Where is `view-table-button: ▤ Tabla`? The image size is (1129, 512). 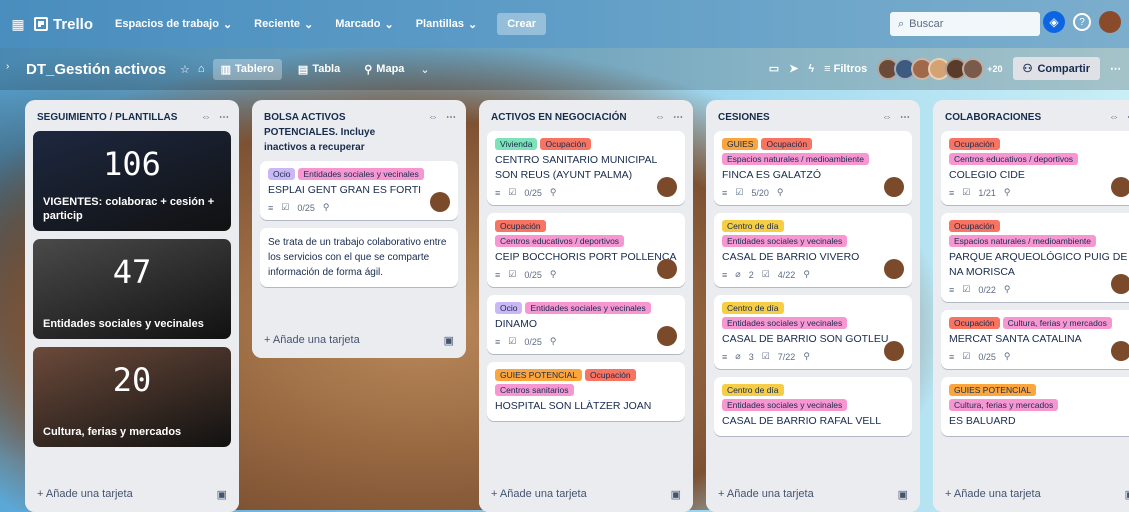 view-table-button: ▤ Tabla is located at coordinates (319, 69).